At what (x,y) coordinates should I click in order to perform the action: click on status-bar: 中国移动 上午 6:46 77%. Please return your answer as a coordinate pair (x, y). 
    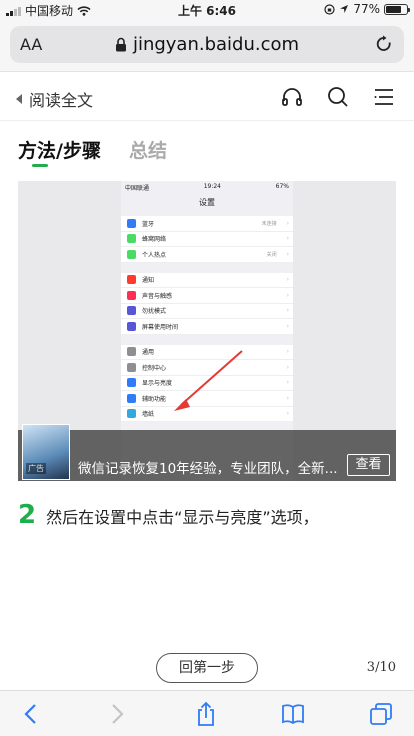
    Looking at the image, I should click on (207, 10).